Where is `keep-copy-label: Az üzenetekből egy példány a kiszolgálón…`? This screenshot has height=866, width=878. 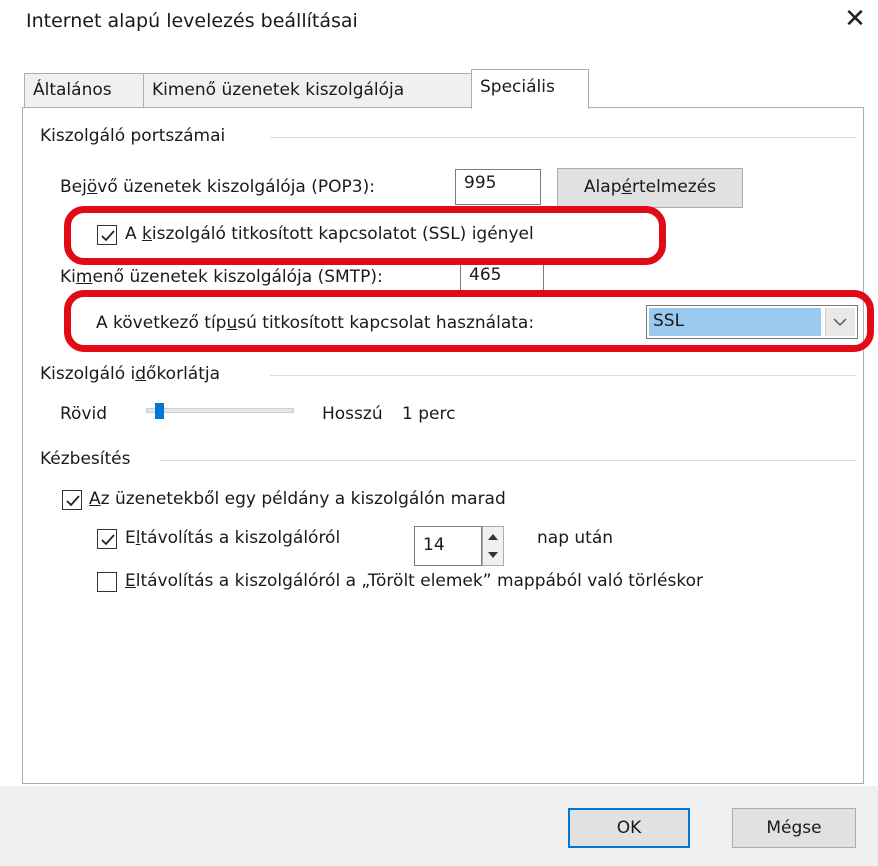 keep-copy-label: Az üzenetekből egy példány a kiszolgálón… is located at coordinates (297, 499).